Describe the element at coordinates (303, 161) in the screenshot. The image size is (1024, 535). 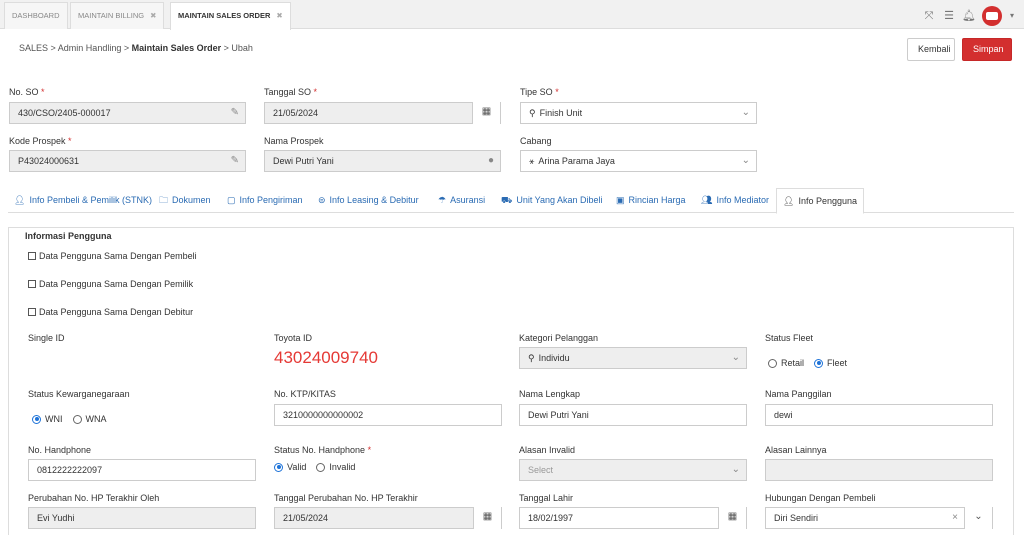
I see `nama-prospek-value: Dewi Putri Yani` at that location.